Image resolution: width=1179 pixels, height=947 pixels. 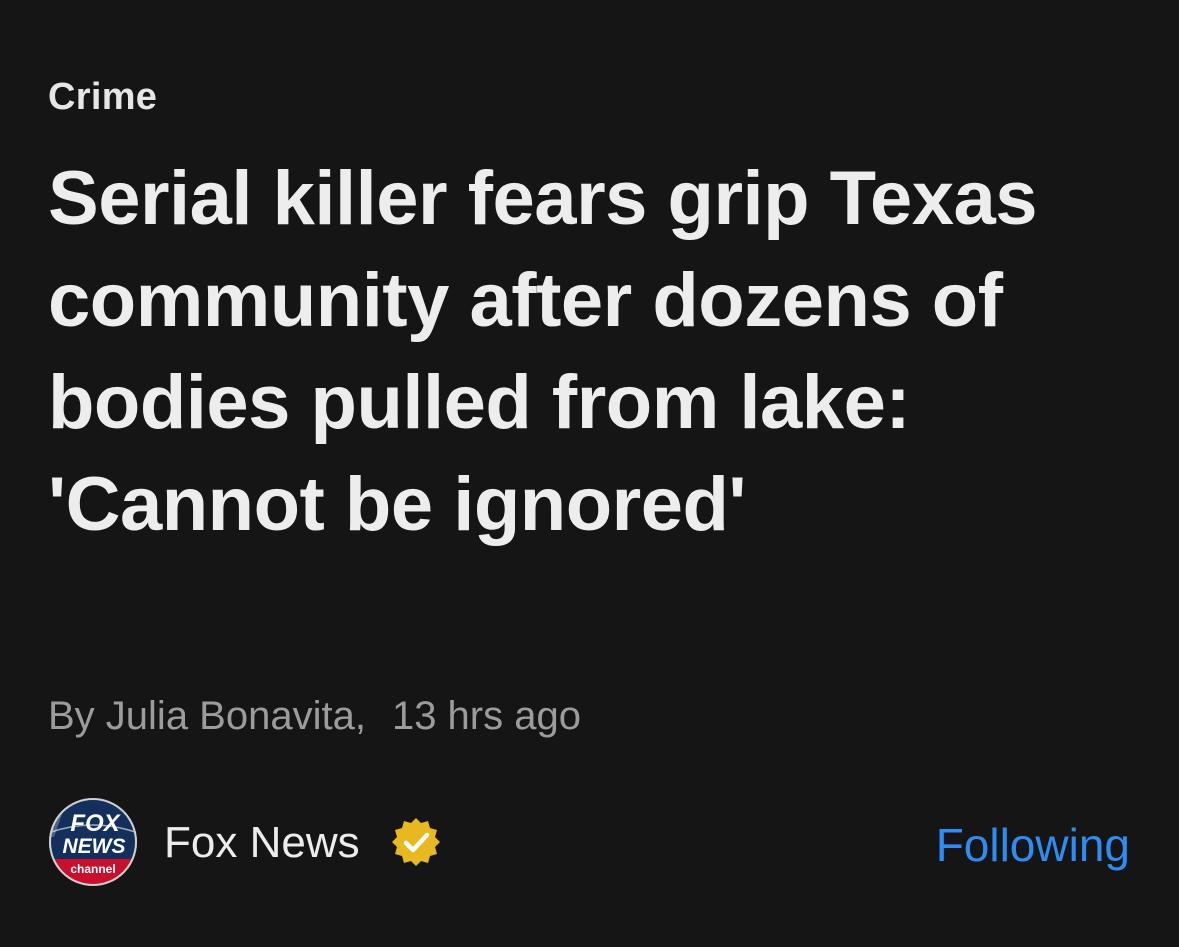 I want to click on fox-news-logo-icon: FOX NEWS channel, so click(x=93, y=842).